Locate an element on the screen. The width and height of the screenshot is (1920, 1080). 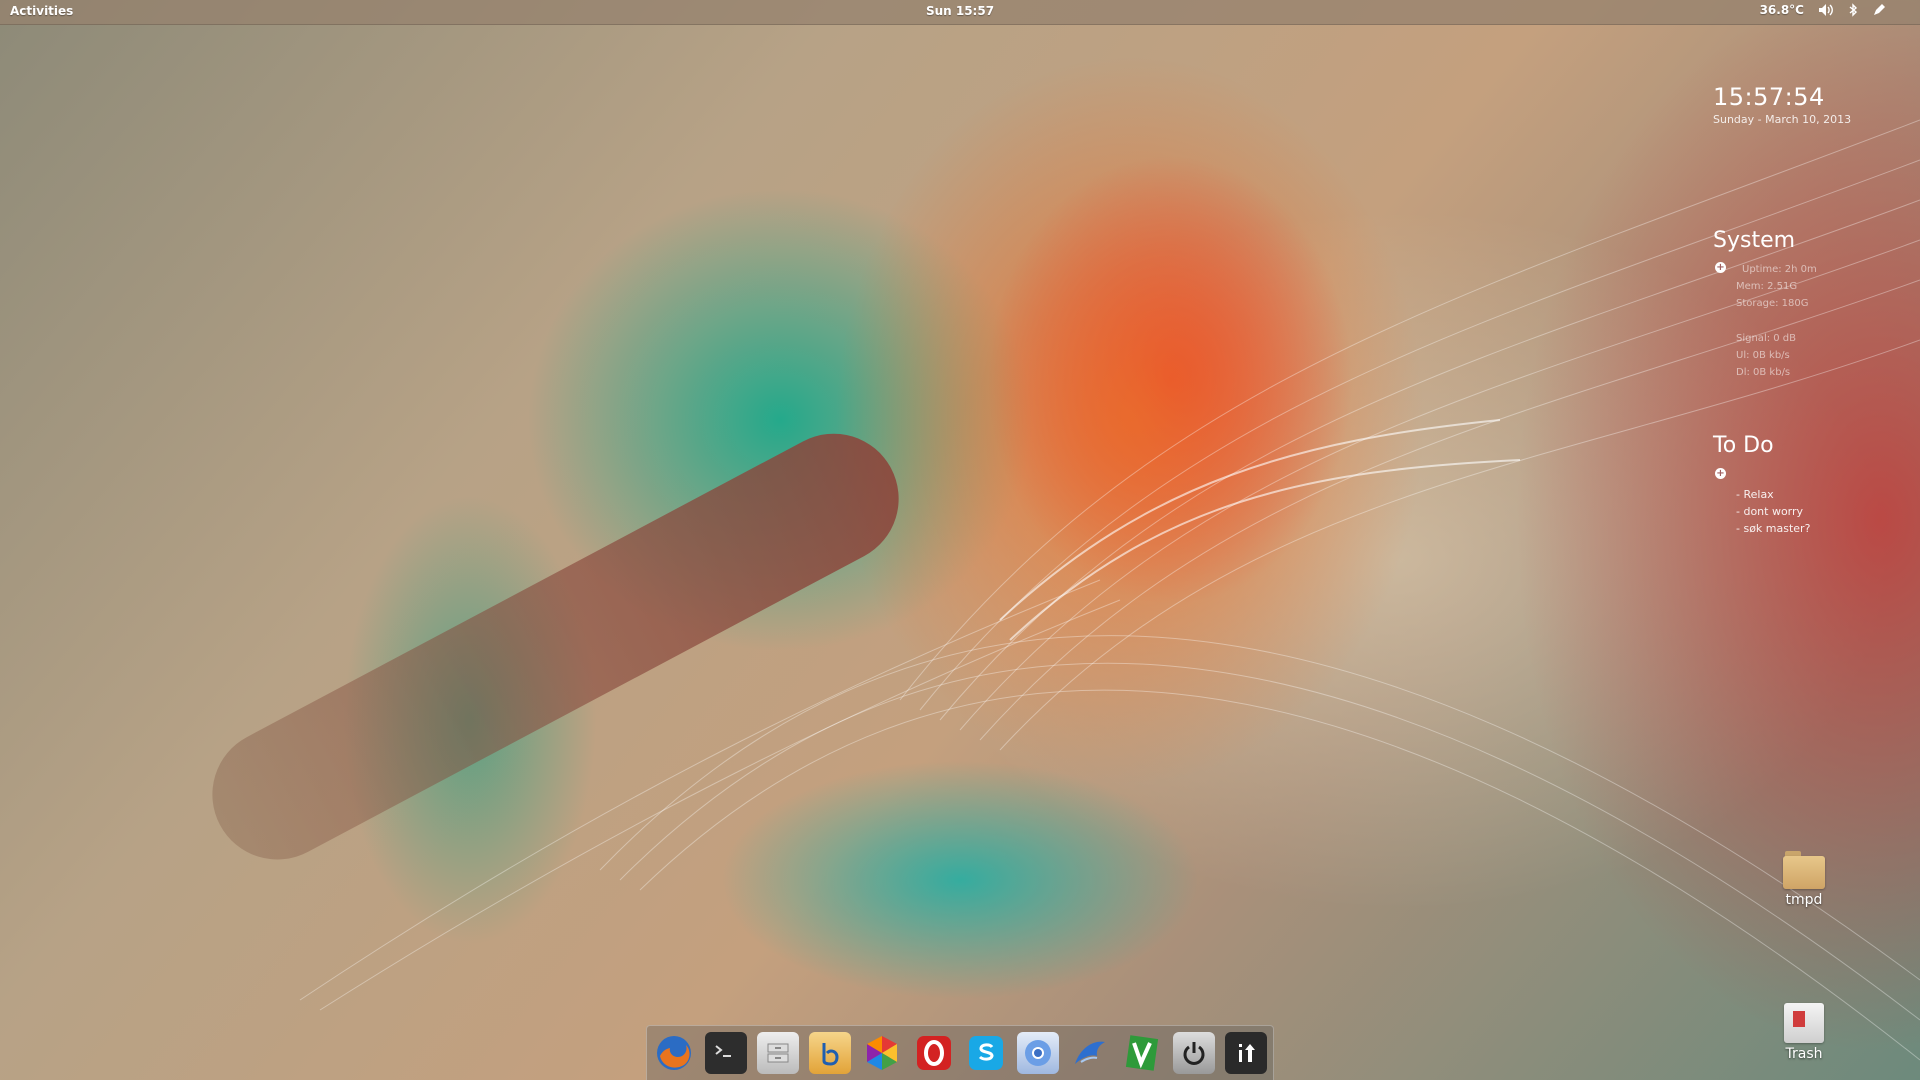
panel-clock-container: Sun 15:57 is located at coordinates (960, 11).